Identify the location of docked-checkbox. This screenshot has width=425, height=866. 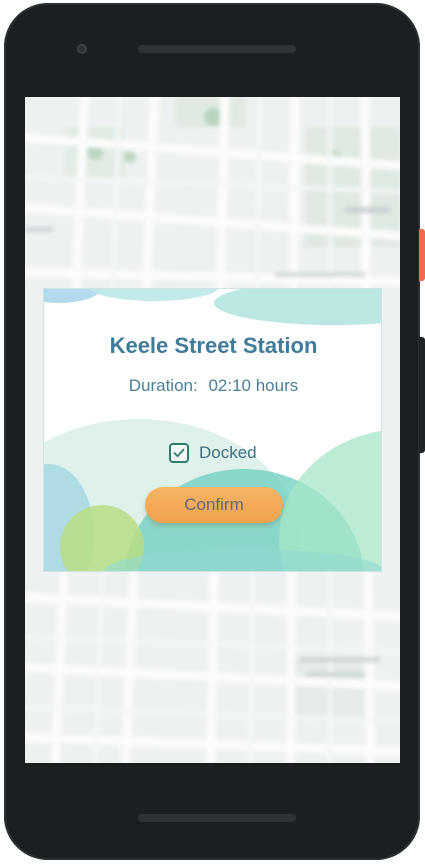
(179, 453).